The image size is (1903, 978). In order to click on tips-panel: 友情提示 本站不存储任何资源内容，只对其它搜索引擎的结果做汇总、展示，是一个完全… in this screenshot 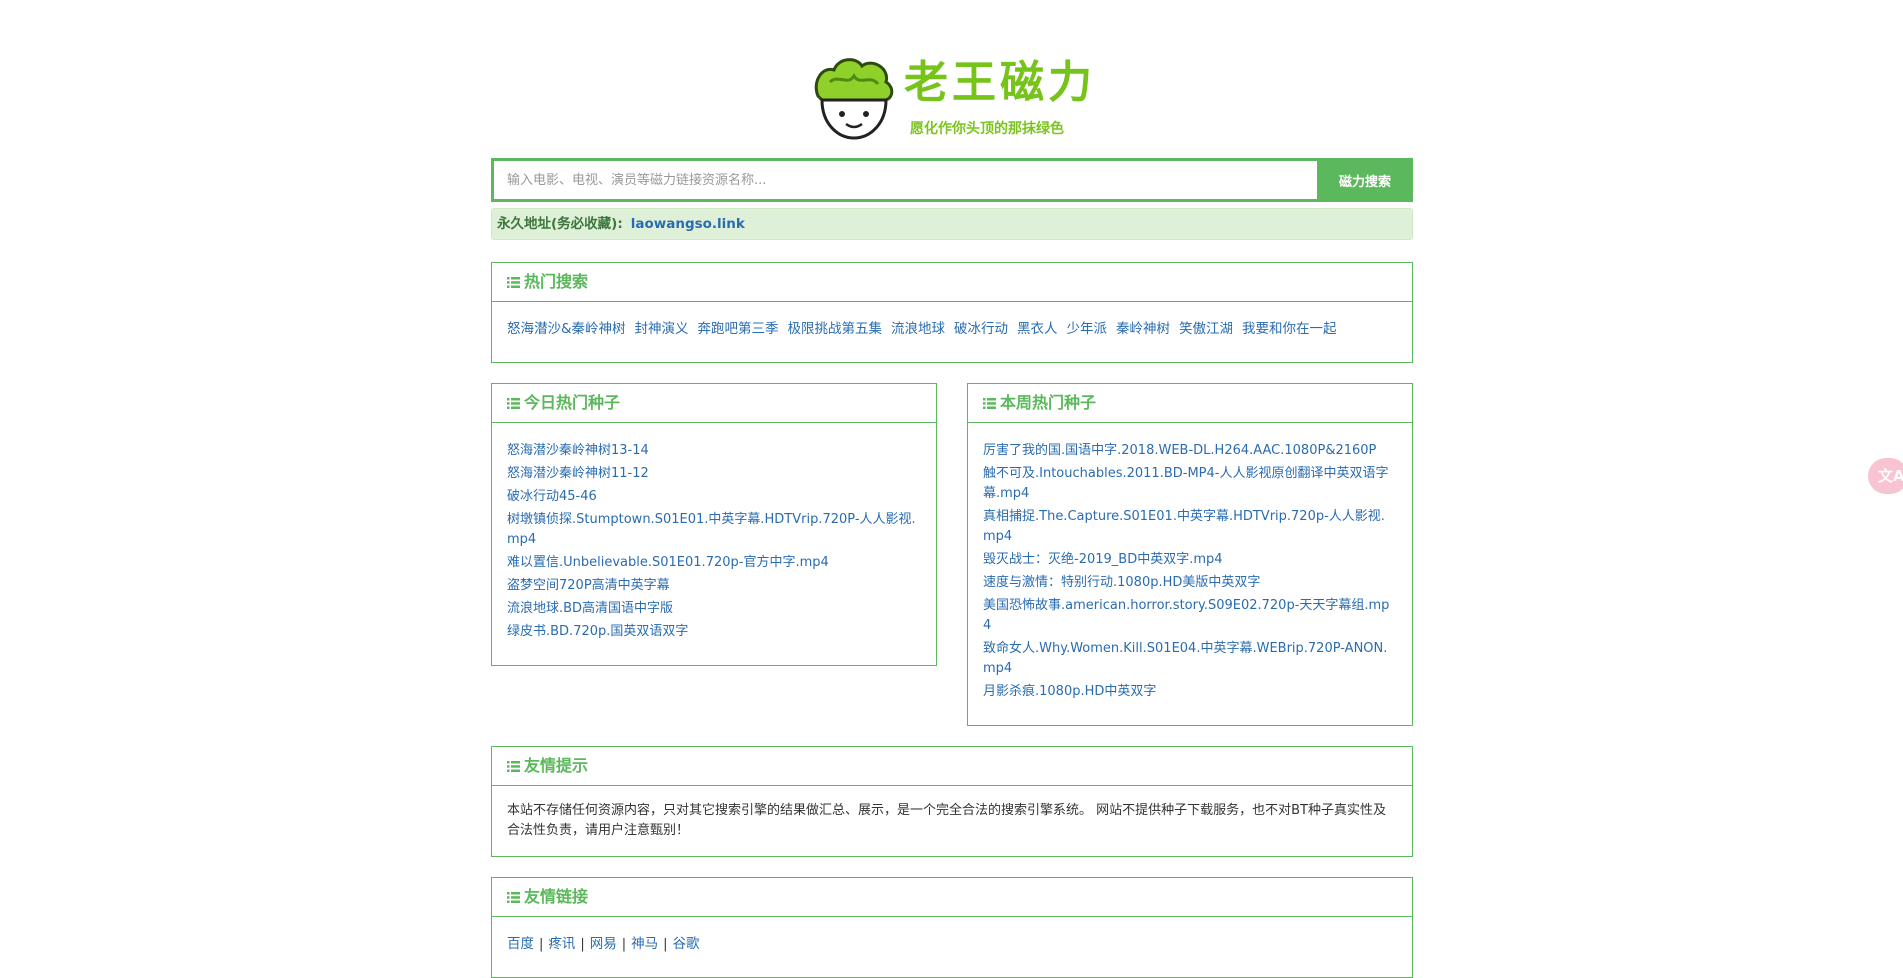, I will do `click(952, 801)`.